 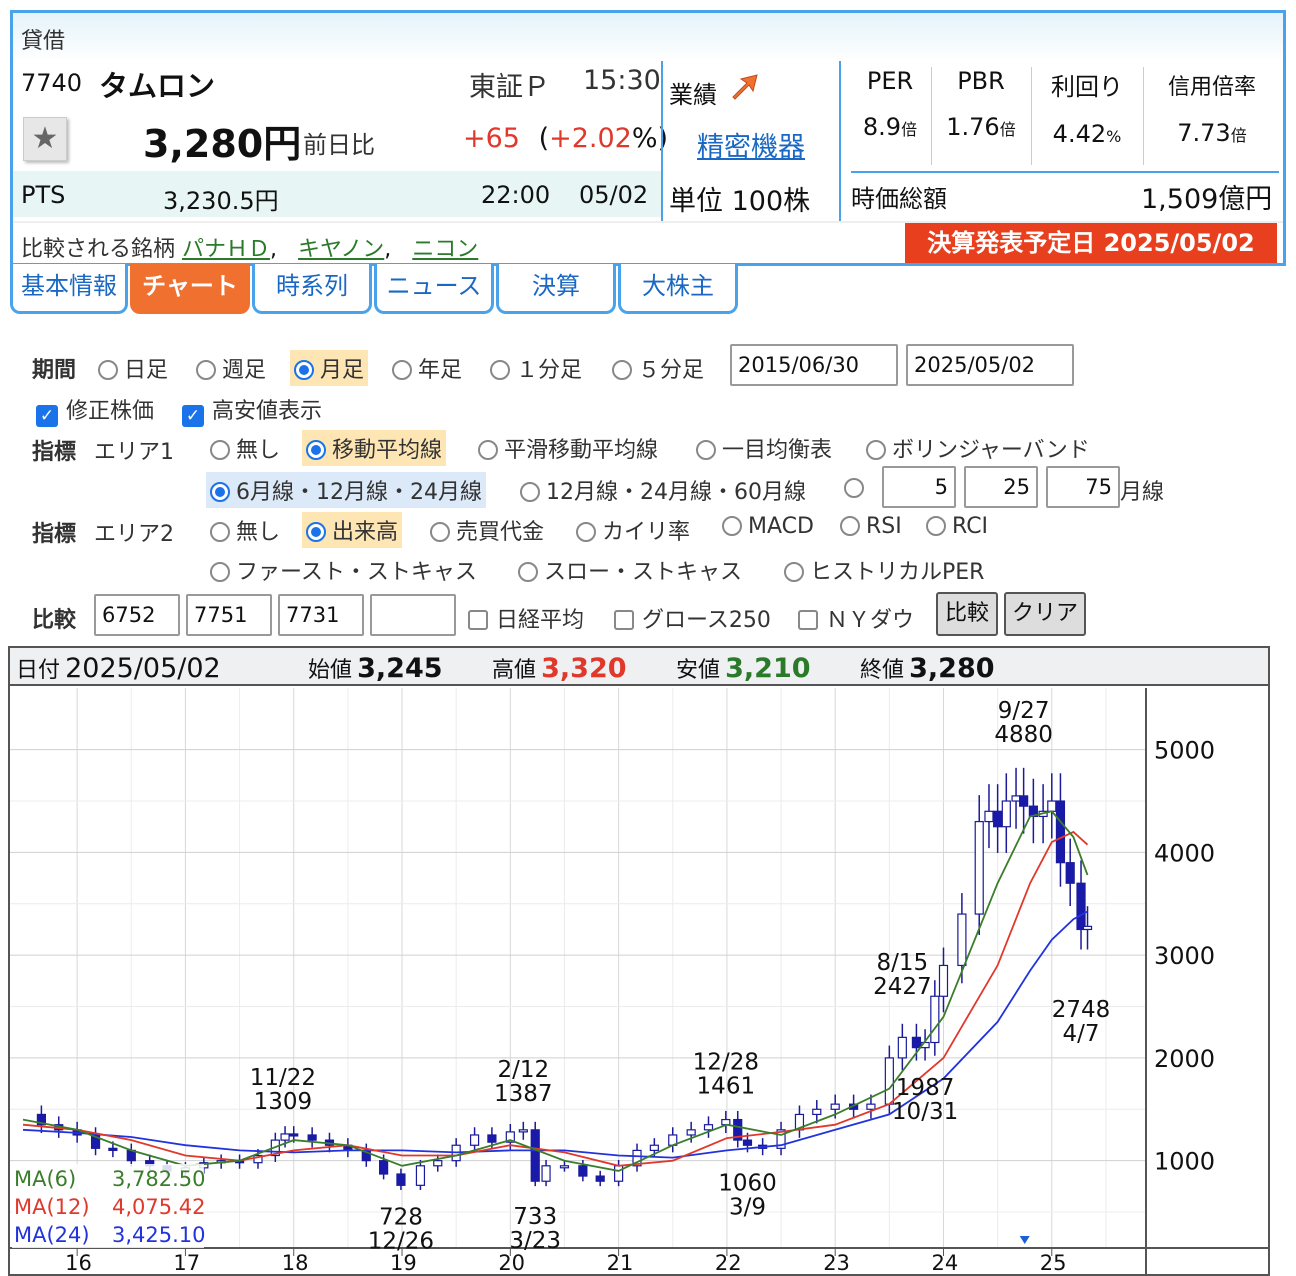 I want to click on period-monthly: 月足, so click(x=329, y=368).